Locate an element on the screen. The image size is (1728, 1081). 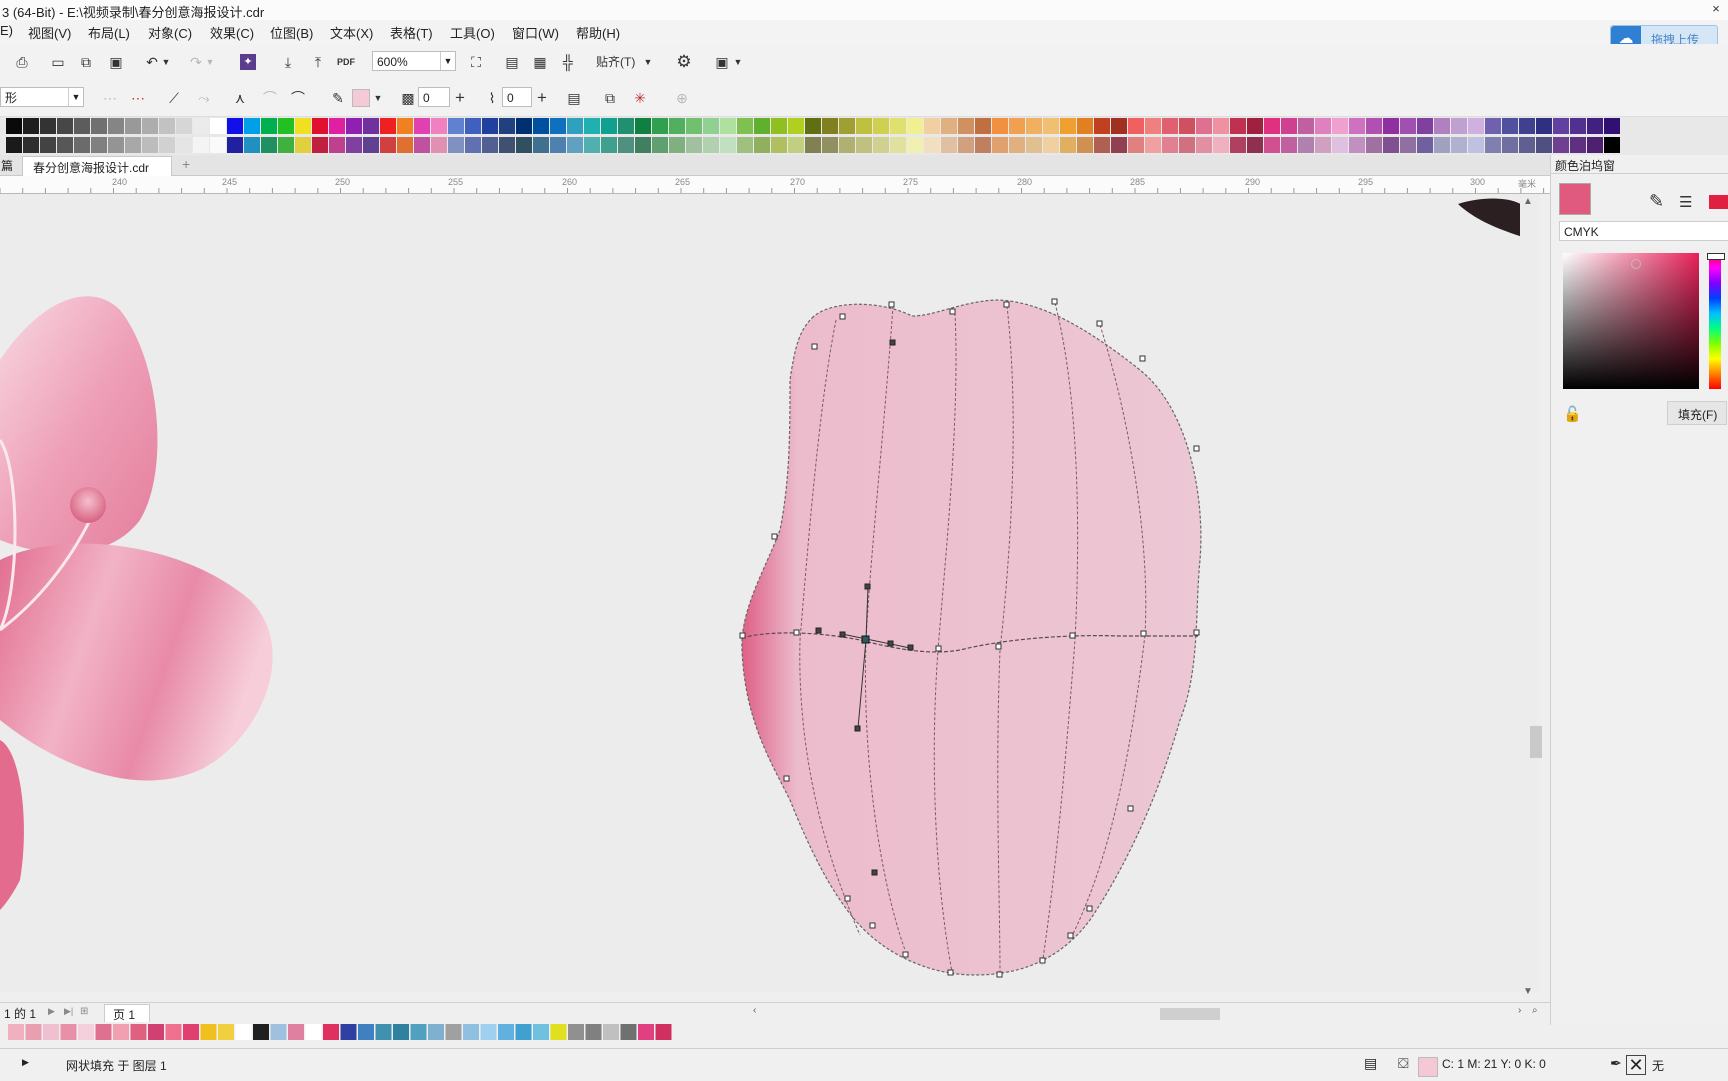
copy-icon: ⧉ is located at coordinates (86, 62).